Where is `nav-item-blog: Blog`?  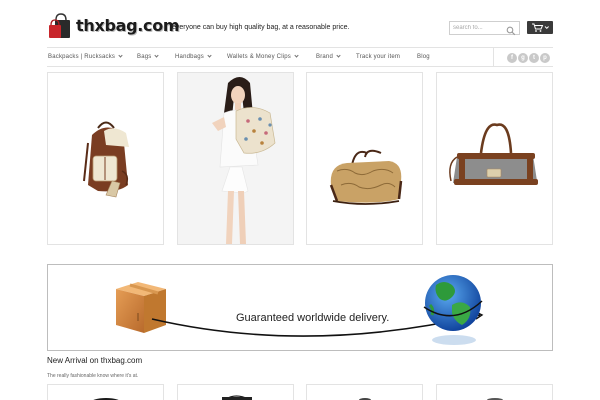
nav-item-blog: Blog is located at coordinates (423, 57).